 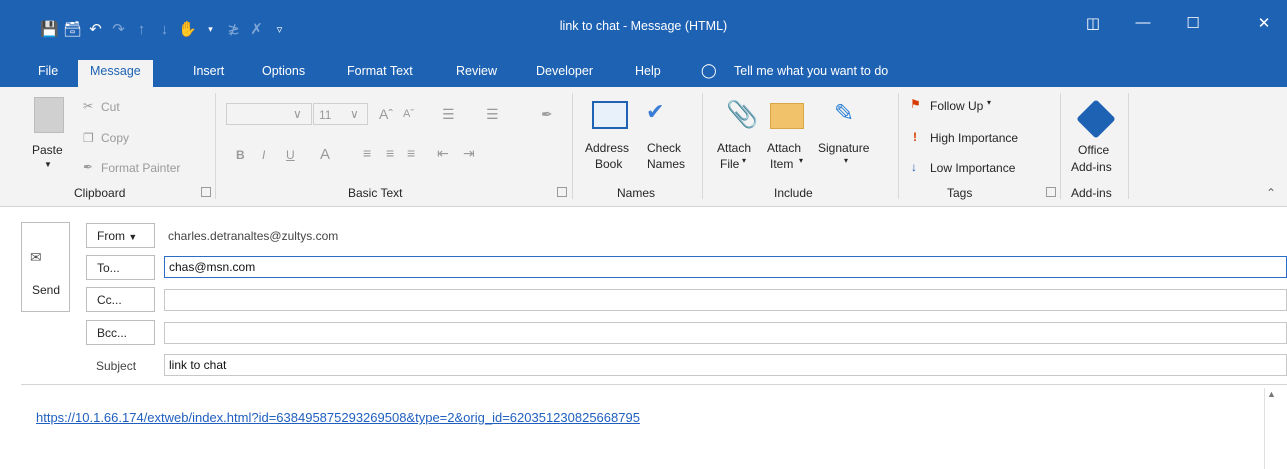 I want to click on low-importance-button: Low Importance, so click(x=972, y=168).